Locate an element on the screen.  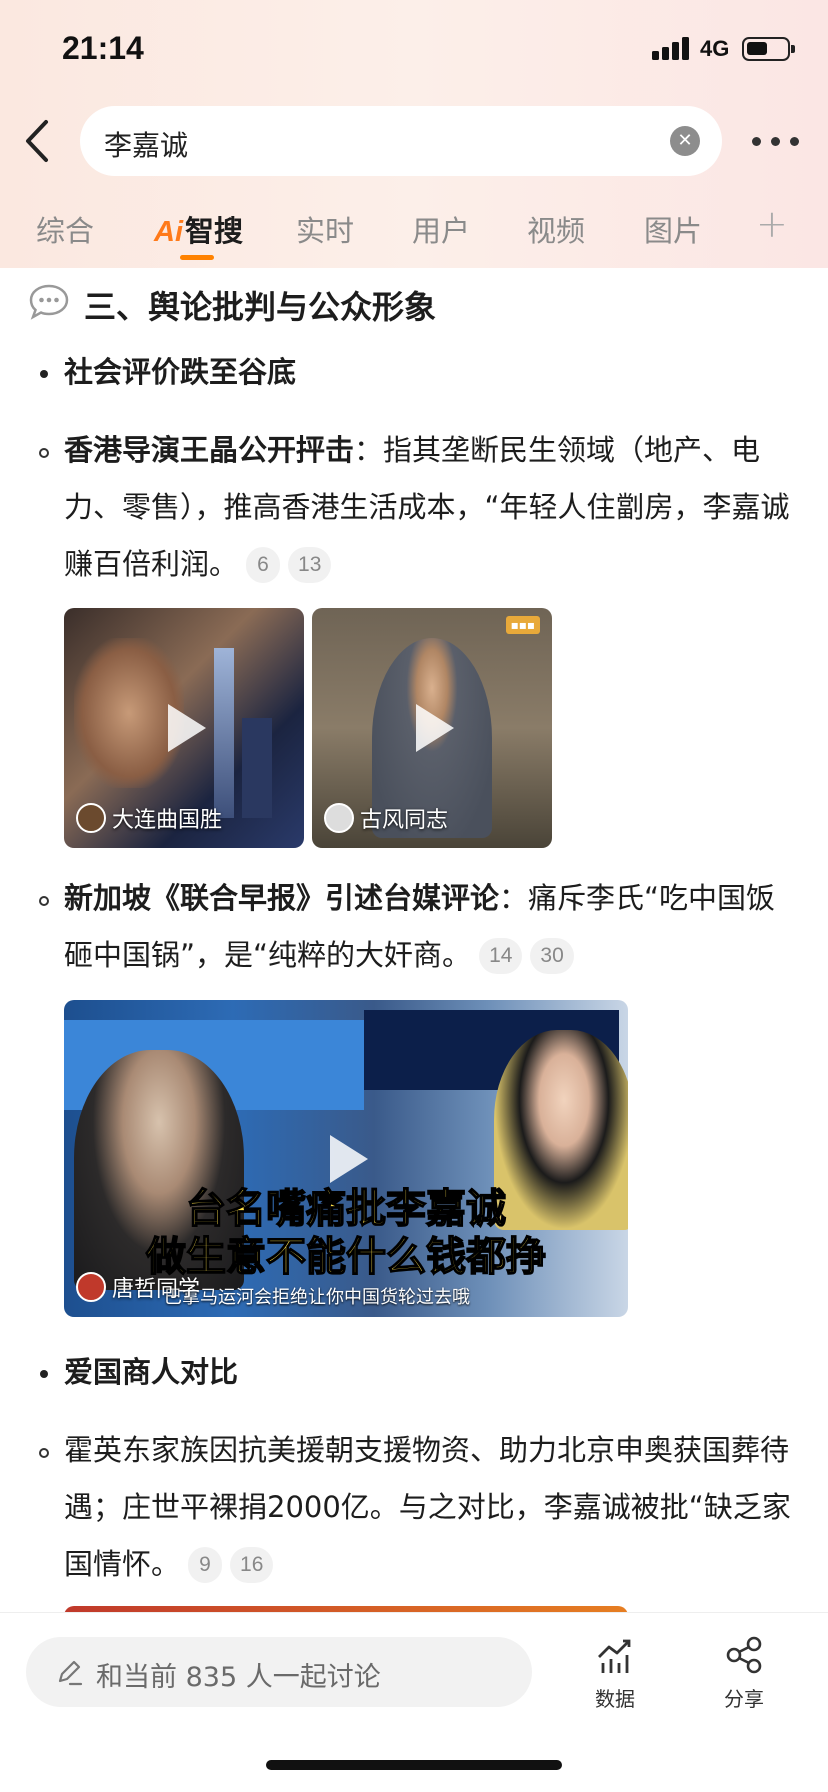
battery-icon is located at coordinates (768, 49).